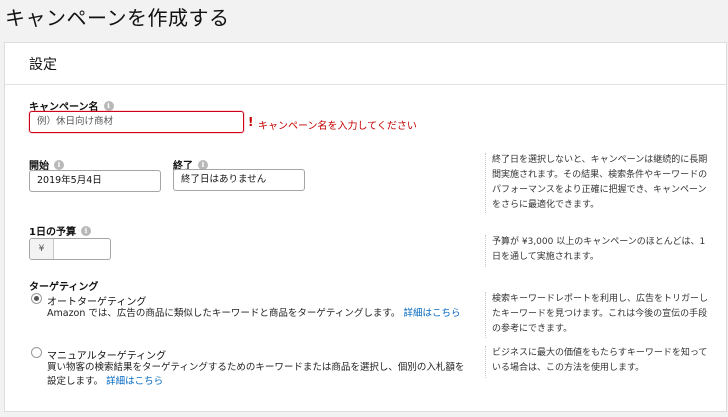 This screenshot has height=417, width=728. I want to click on manual-targeting-label: マニュアルターゲティング, so click(106, 354).